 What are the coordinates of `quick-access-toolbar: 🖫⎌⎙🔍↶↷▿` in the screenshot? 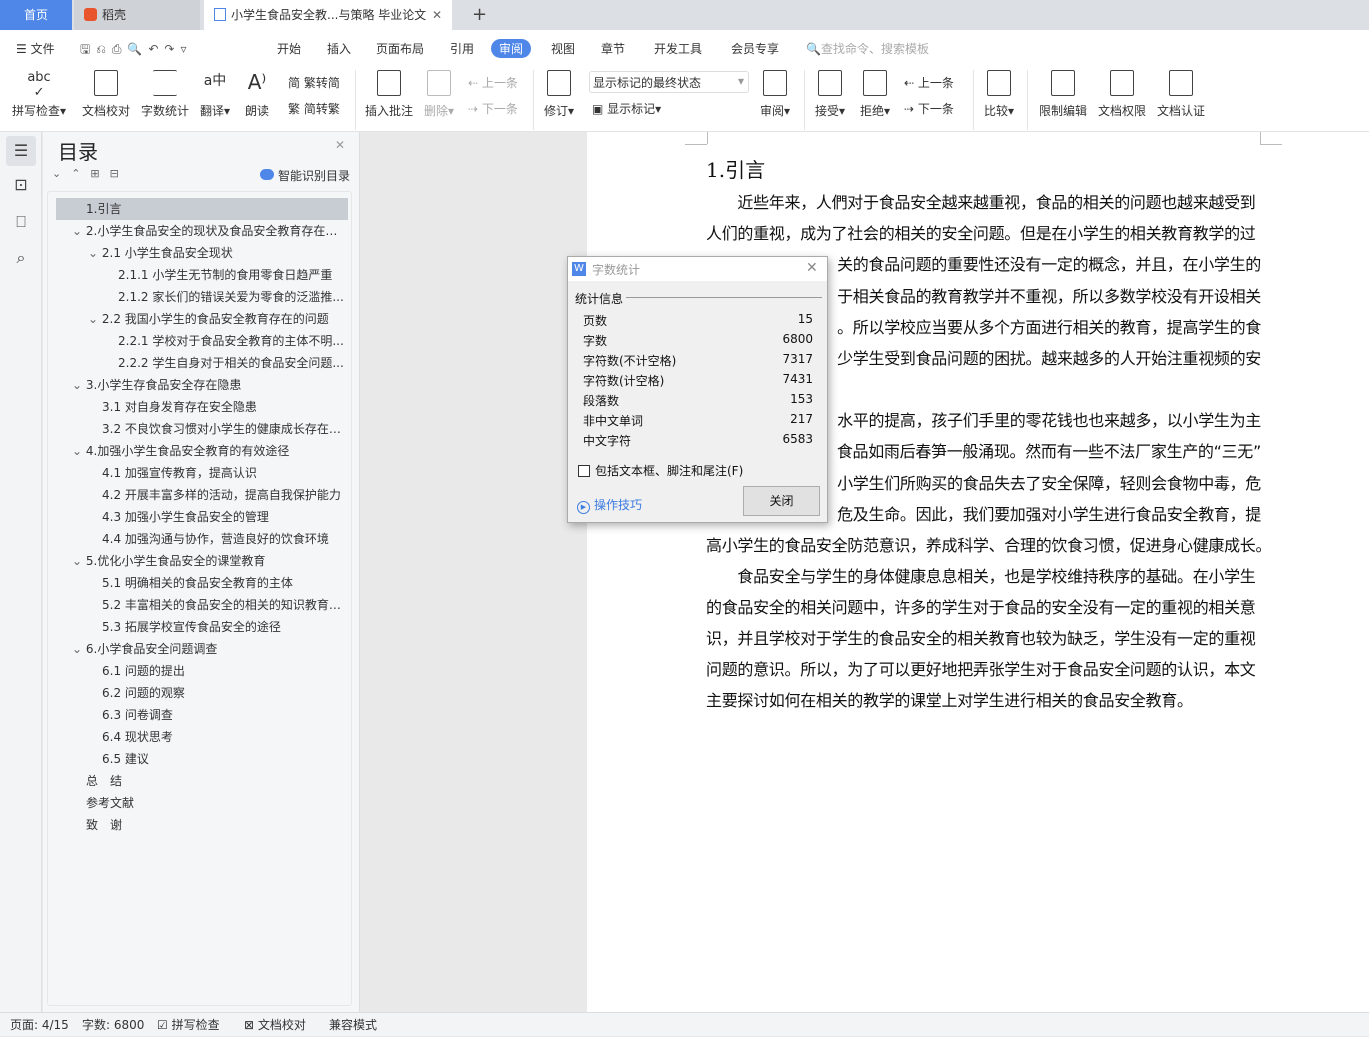 It's located at (136, 50).